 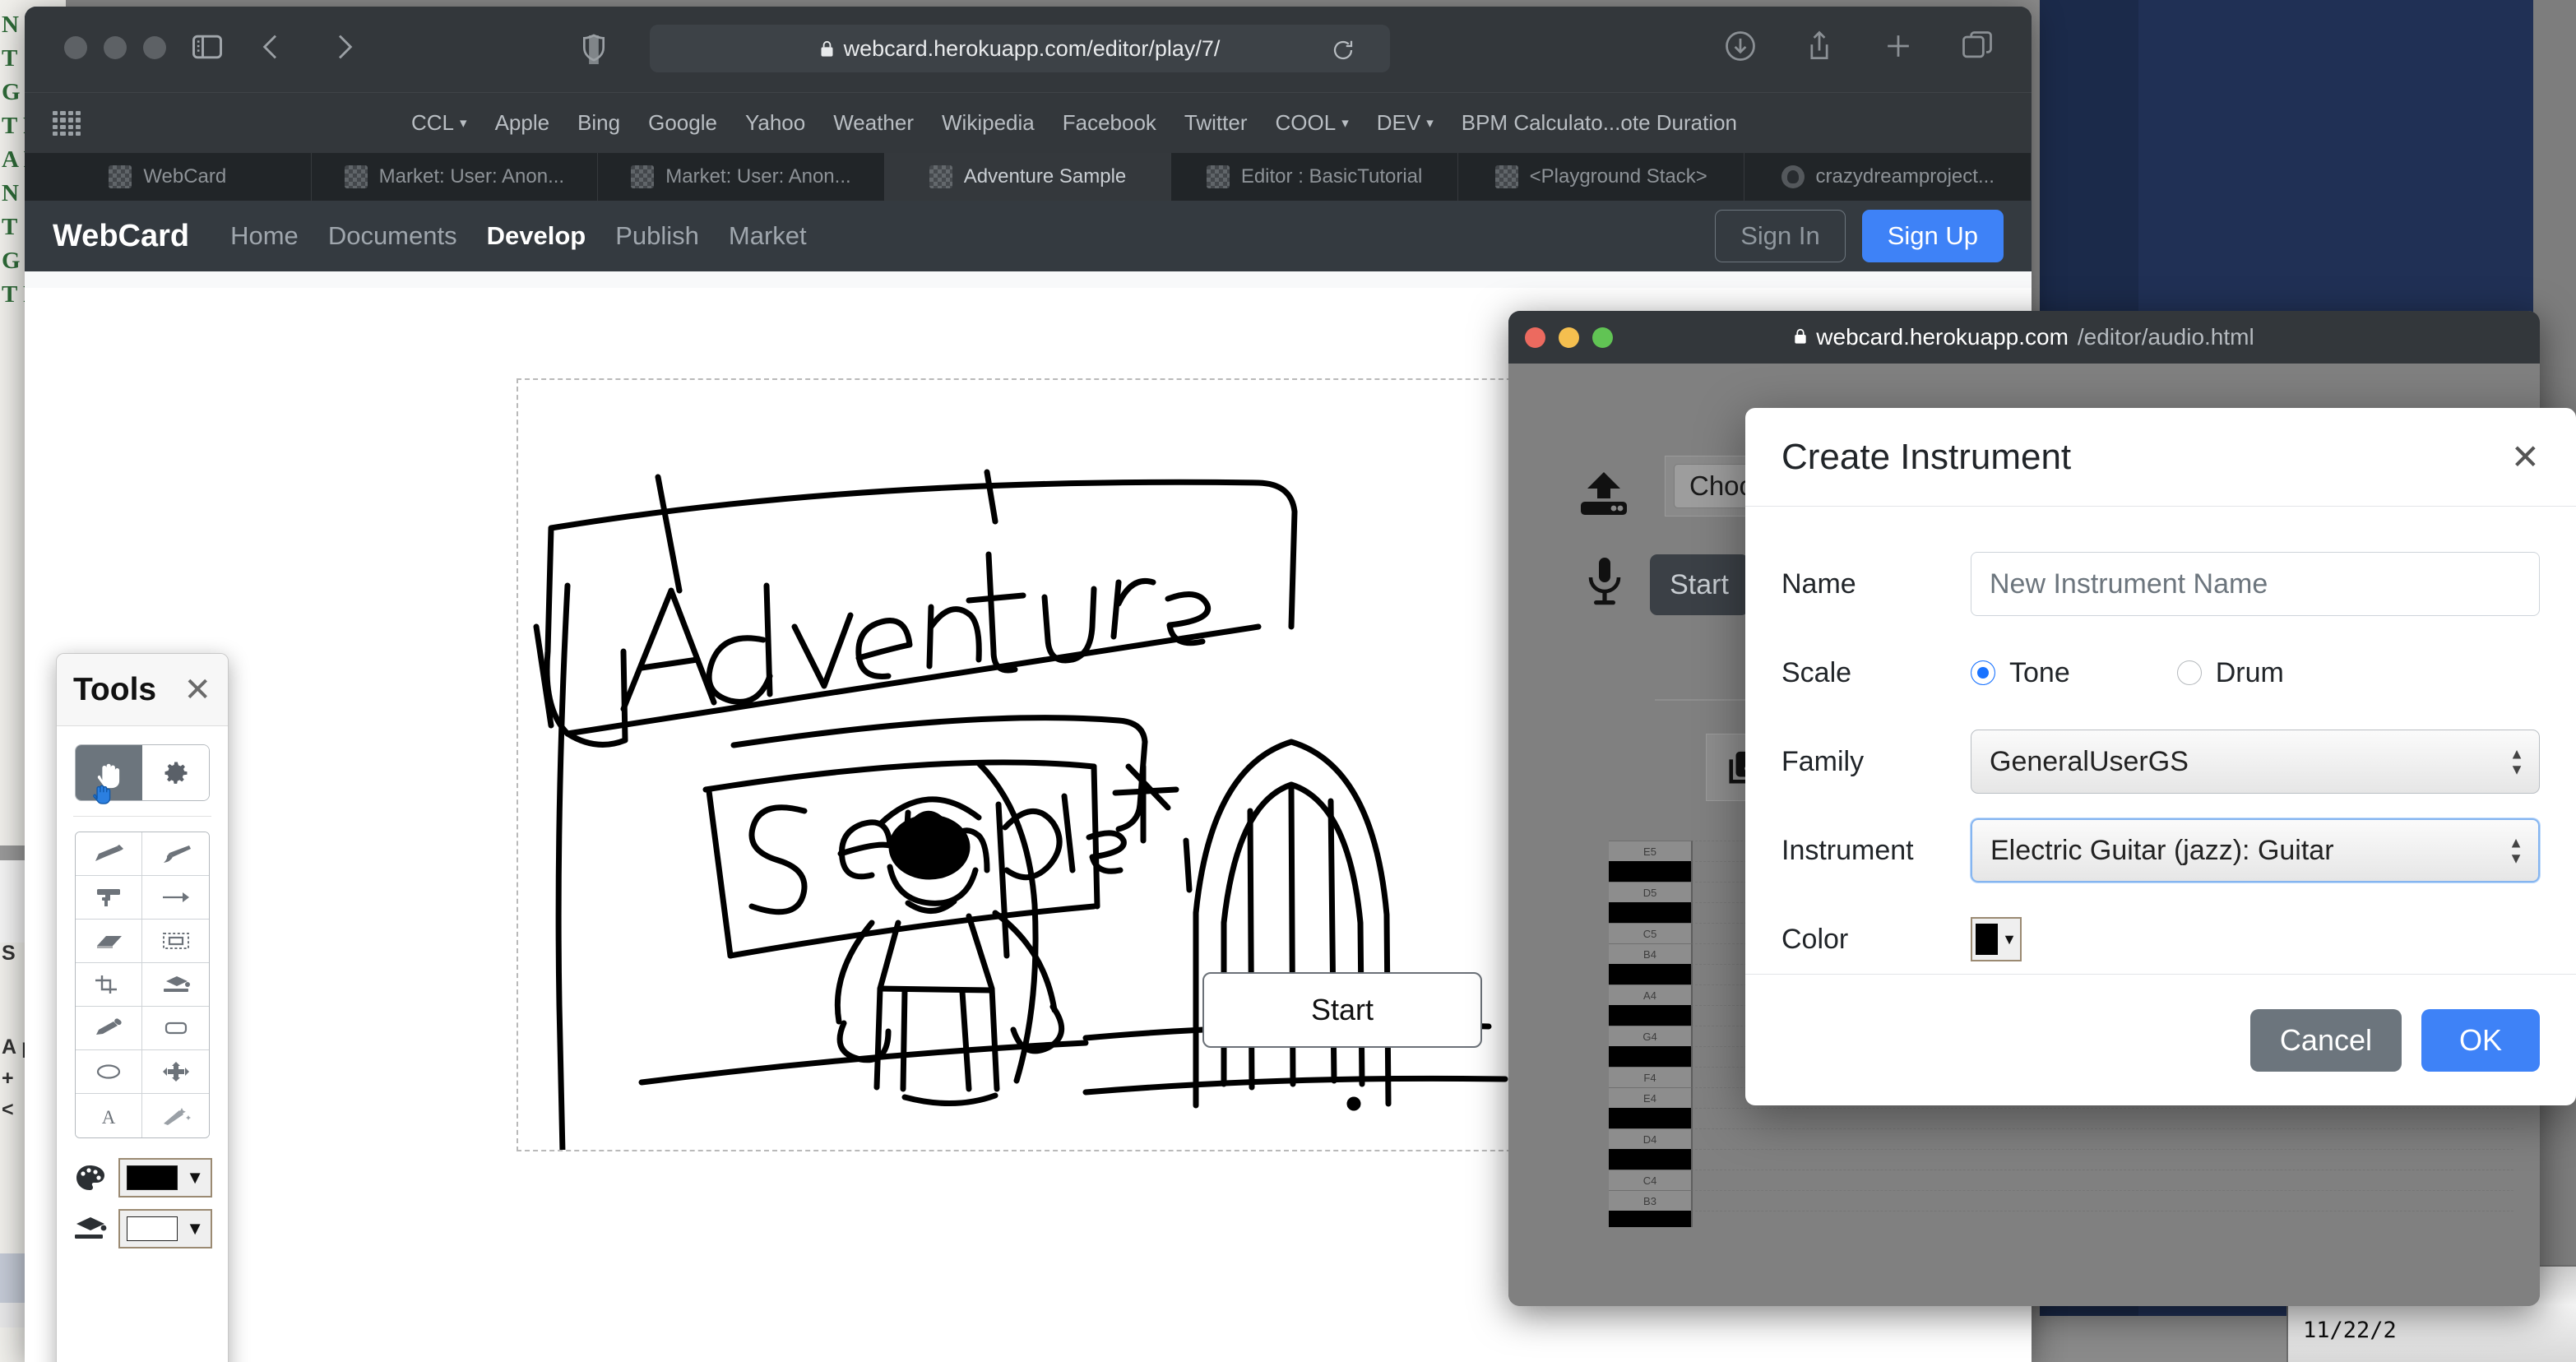 I want to click on family-select: GeneralUserGS ▲ ▼, so click(x=2255, y=762).